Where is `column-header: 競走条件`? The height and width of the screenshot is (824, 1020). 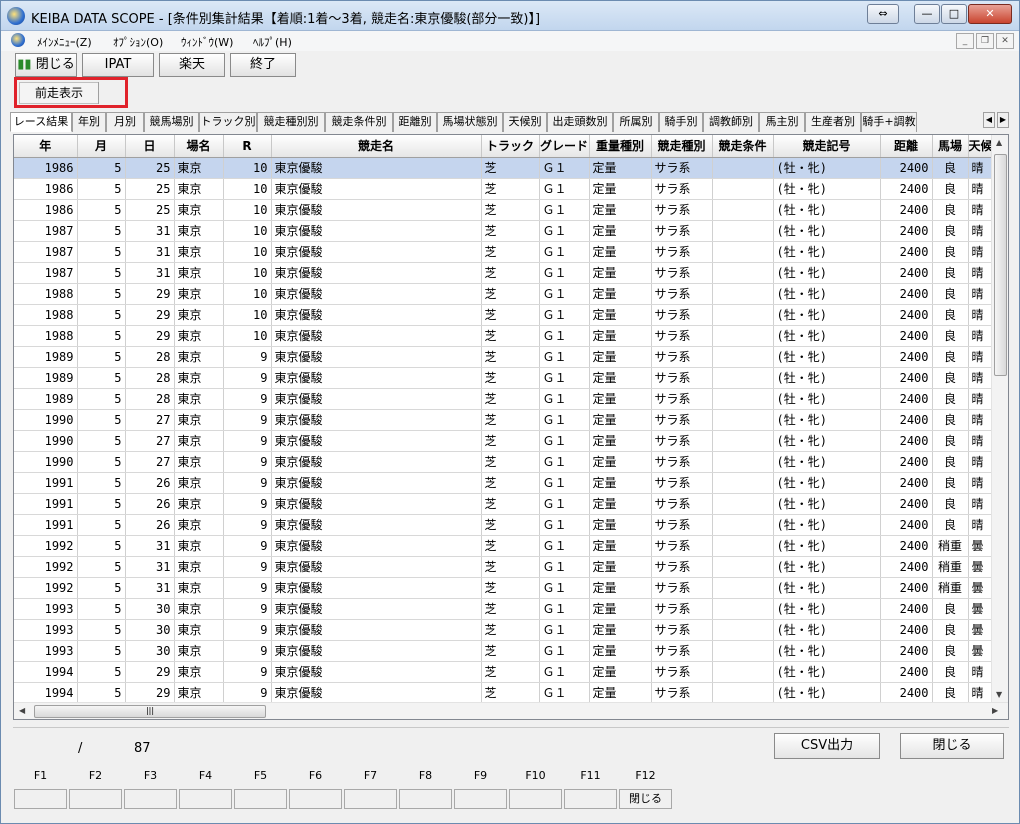
column-header: 競走条件 is located at coordinates (743, 146).